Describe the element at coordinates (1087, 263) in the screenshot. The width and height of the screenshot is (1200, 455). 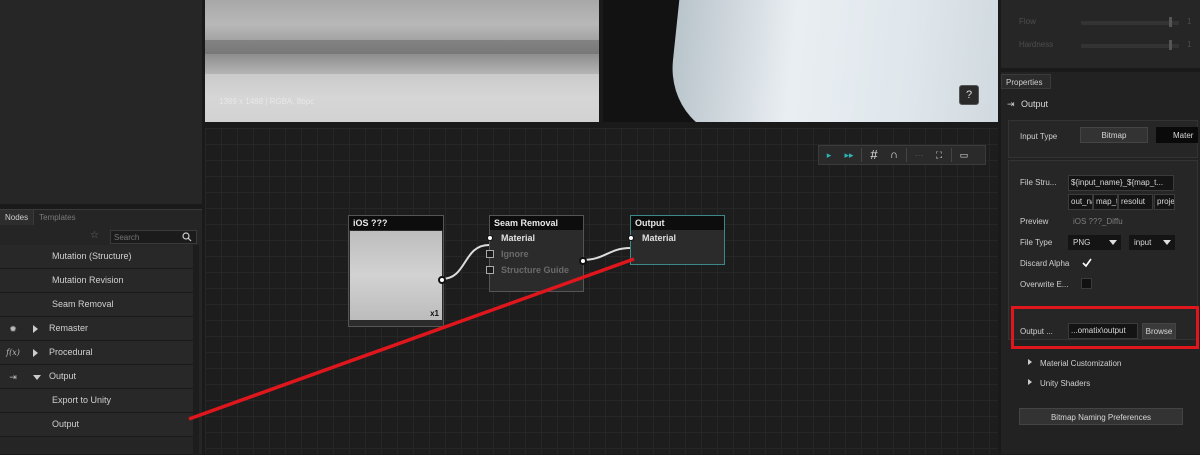
I see `checkmark-icon` at that location.